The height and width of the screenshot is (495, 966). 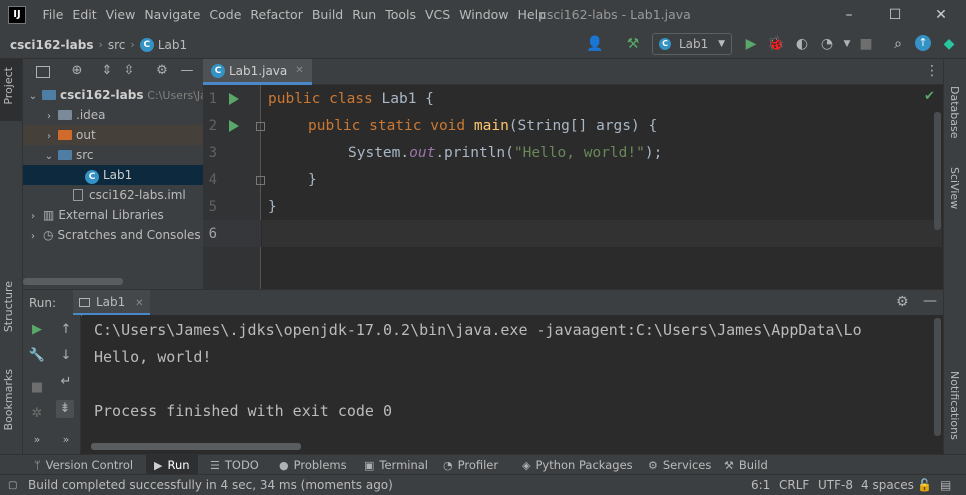 What do you see at coordinates (924, 485) in the screenshot?
I see `lock-icon: 🔓` at bounding box center [924, 485].